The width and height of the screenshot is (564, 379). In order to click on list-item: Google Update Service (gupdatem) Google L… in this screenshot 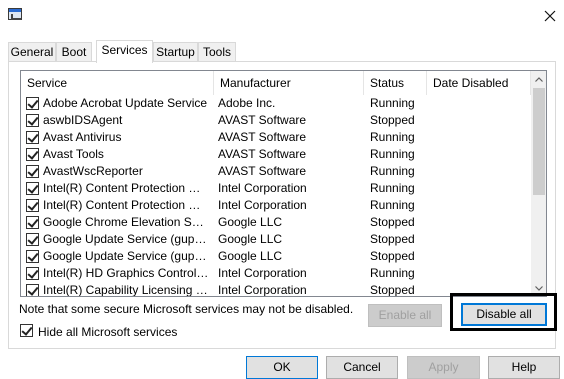, I will do `click(276, 256)`.